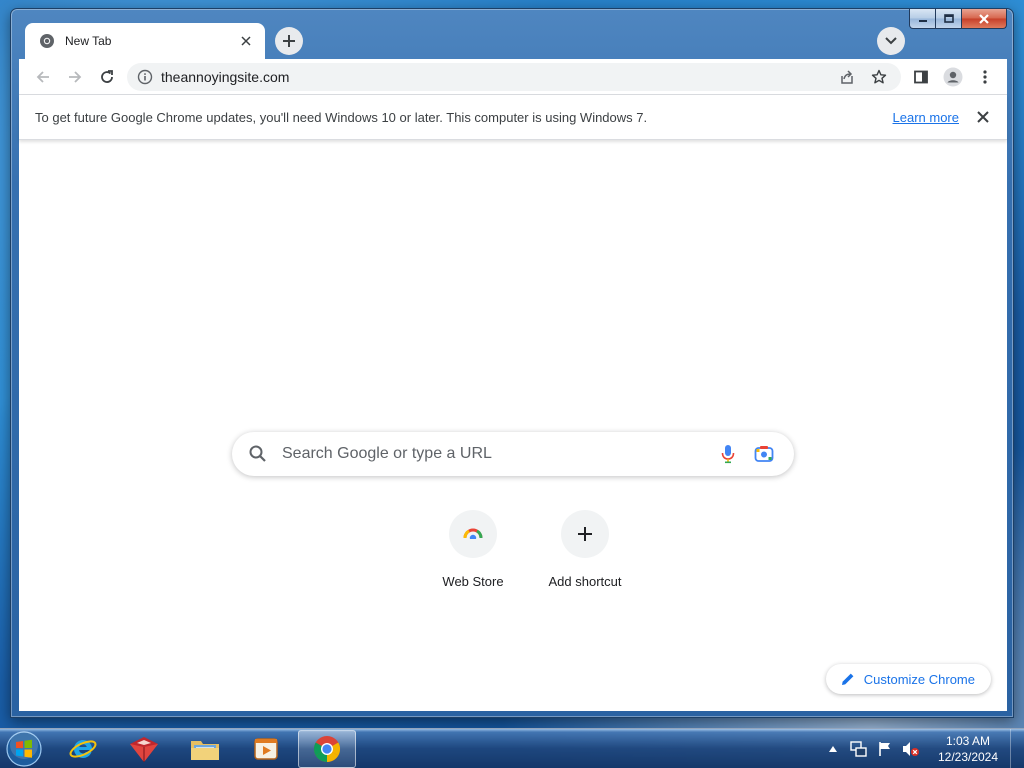  What do you see at coordinates (848, 679) in the screenshot?
I see `pencil-icon` at bounding box center [848, 679].